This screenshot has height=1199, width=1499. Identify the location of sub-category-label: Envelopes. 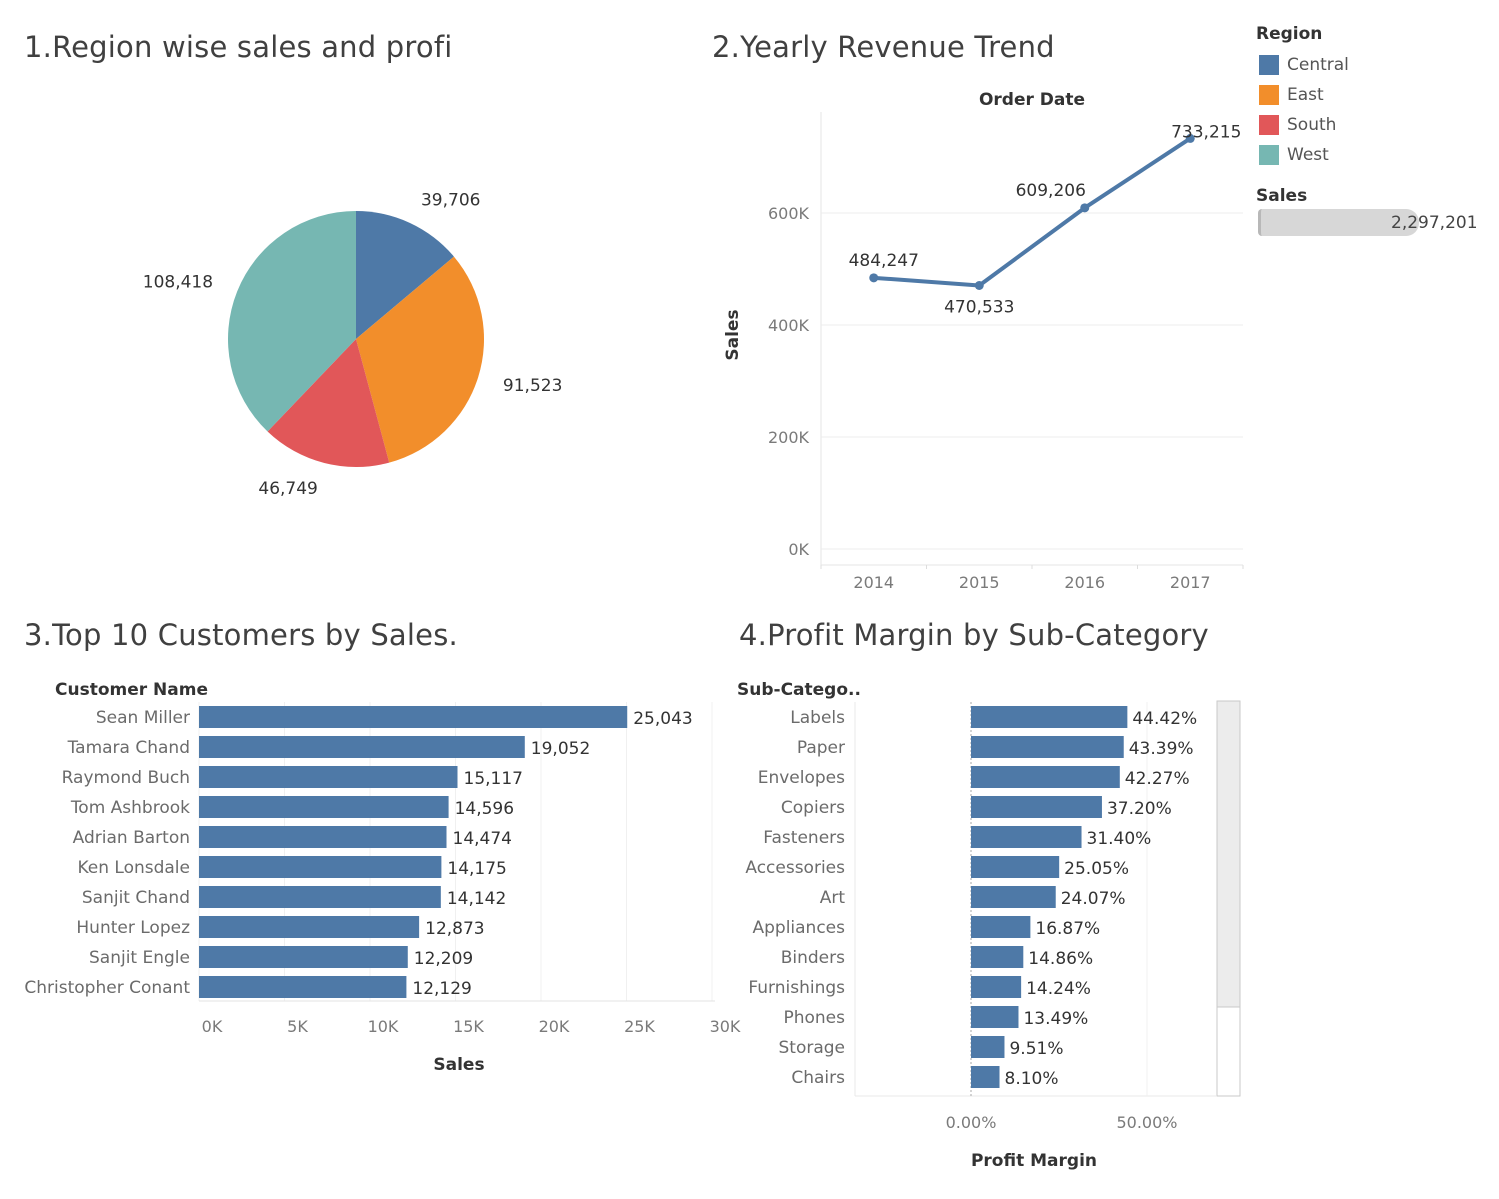
(801, 778).